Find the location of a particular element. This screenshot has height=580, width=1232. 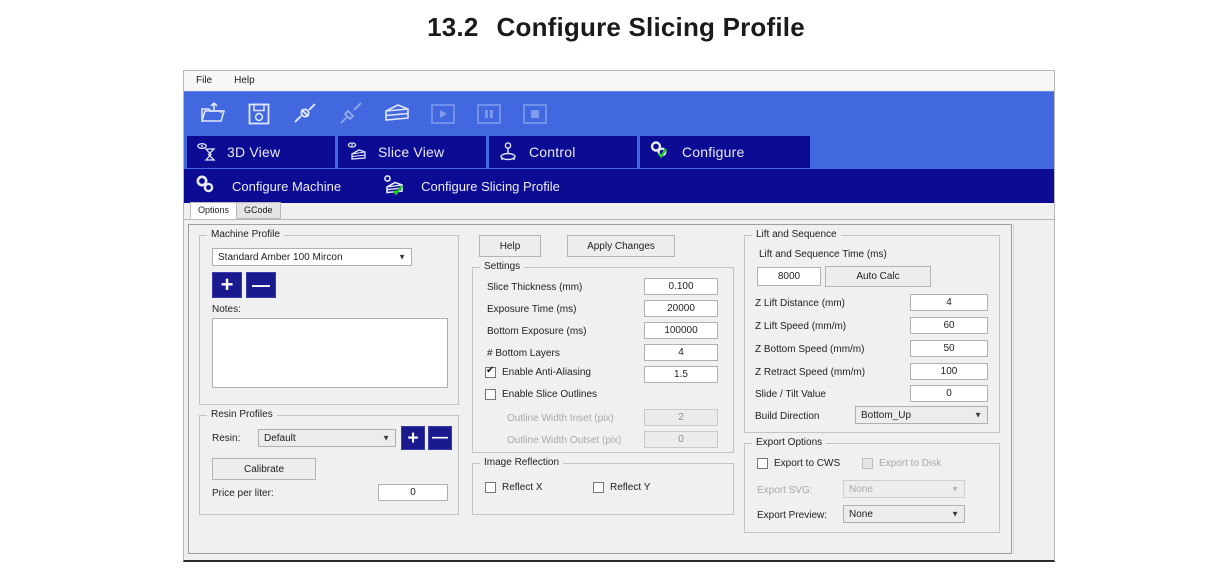

help-button-label: Help is located at coordinates (510, 246).